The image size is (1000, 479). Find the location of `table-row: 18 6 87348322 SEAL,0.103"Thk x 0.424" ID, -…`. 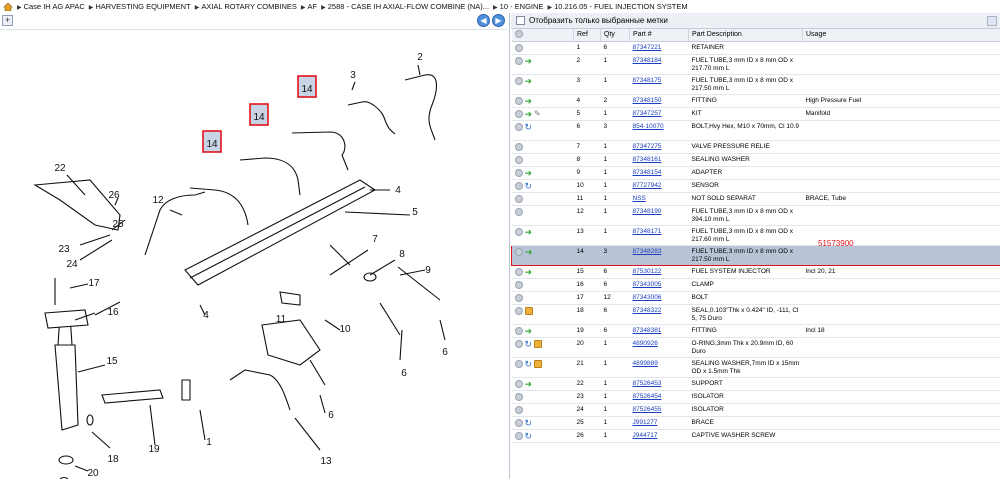

table-row: 18 6 87348322 SEAL,0.103"Thk x 0.424" ID, -… is located at coordinates (755, 314).